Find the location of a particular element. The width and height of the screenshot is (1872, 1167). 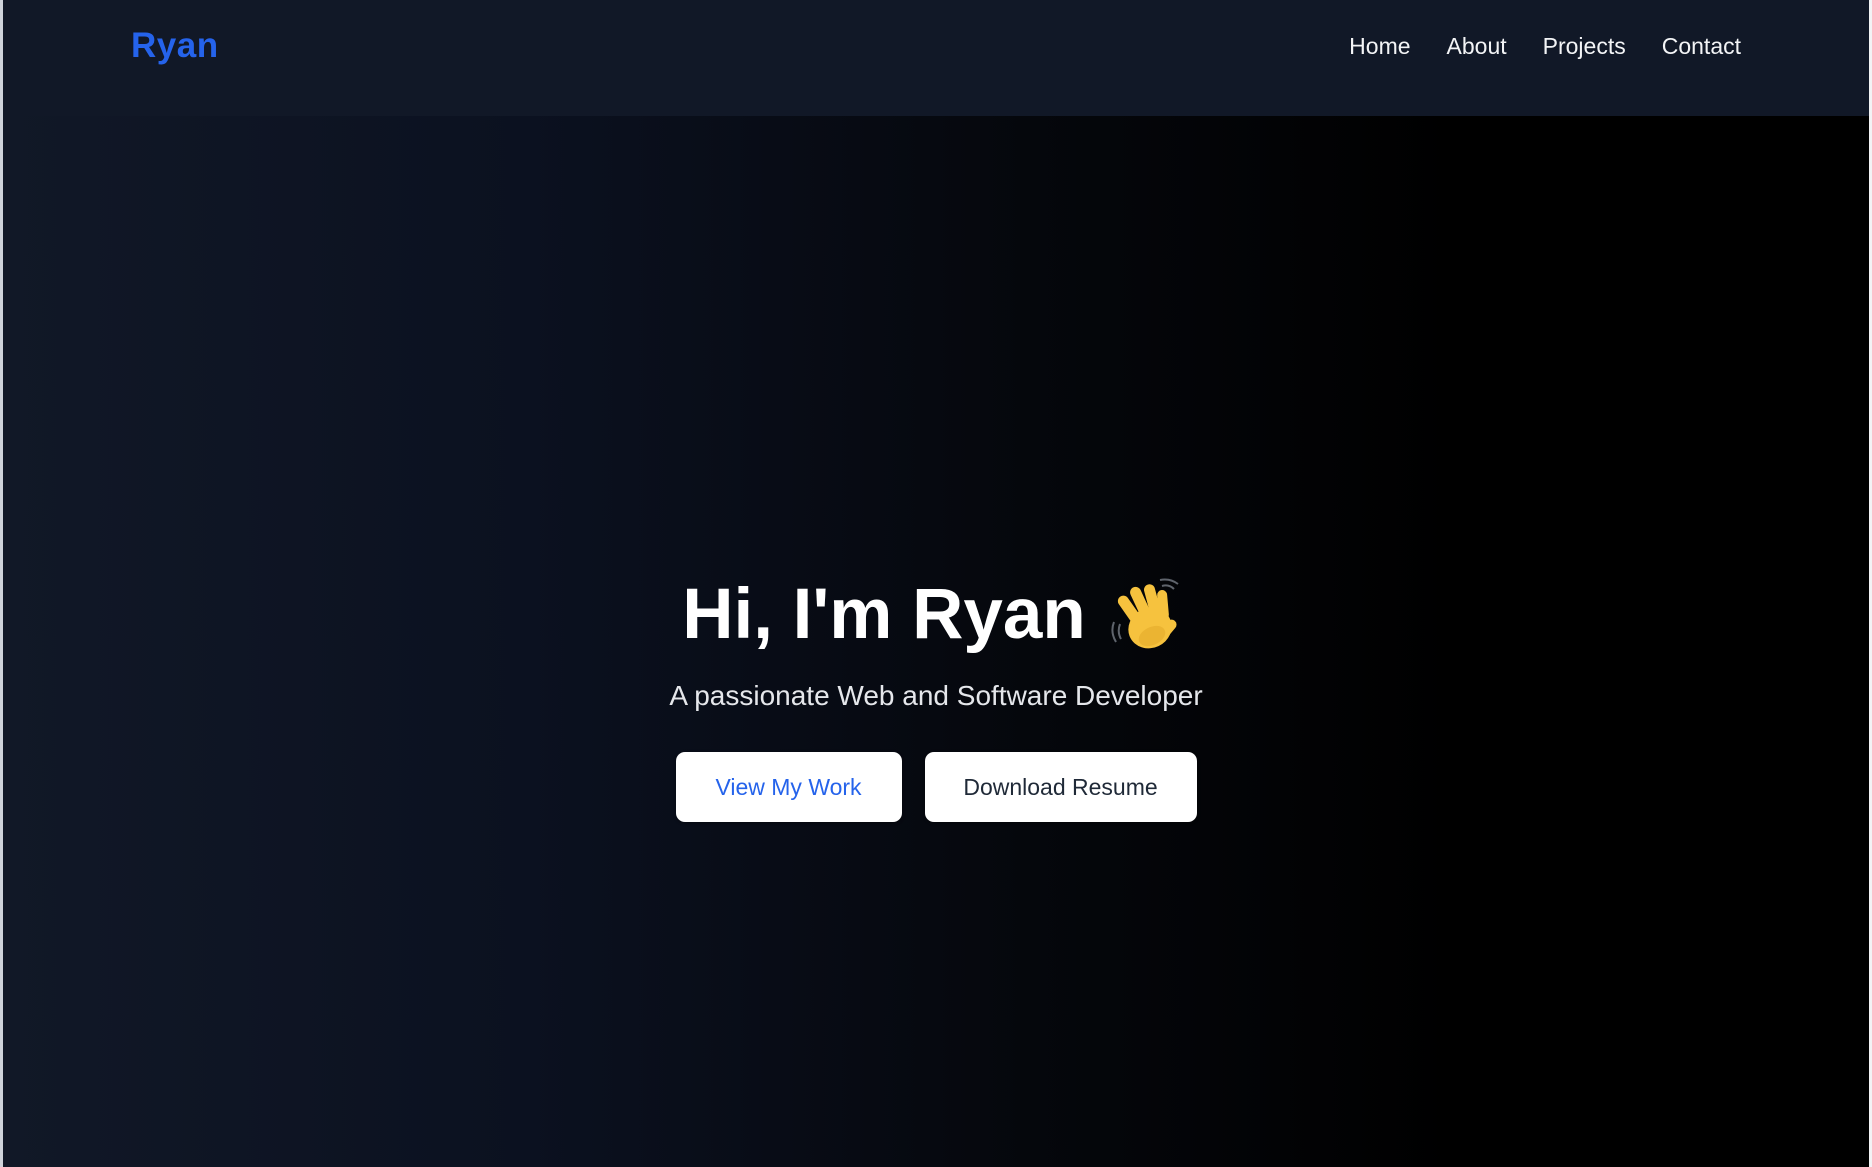

download-resume-button: Download Resume is located at coordinates (1060, 787).